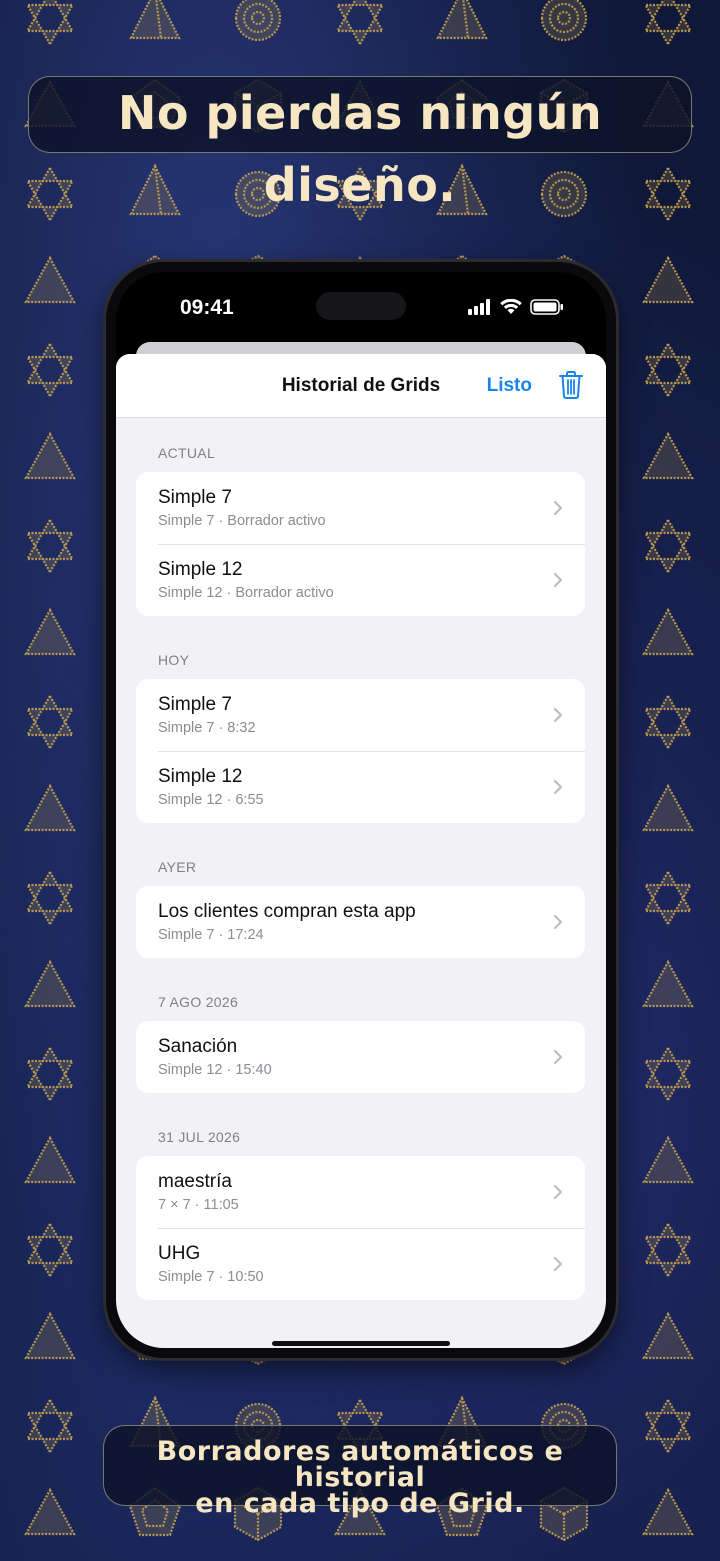  I want to click on nav-title: Historial de Grids, so click(361, 385).